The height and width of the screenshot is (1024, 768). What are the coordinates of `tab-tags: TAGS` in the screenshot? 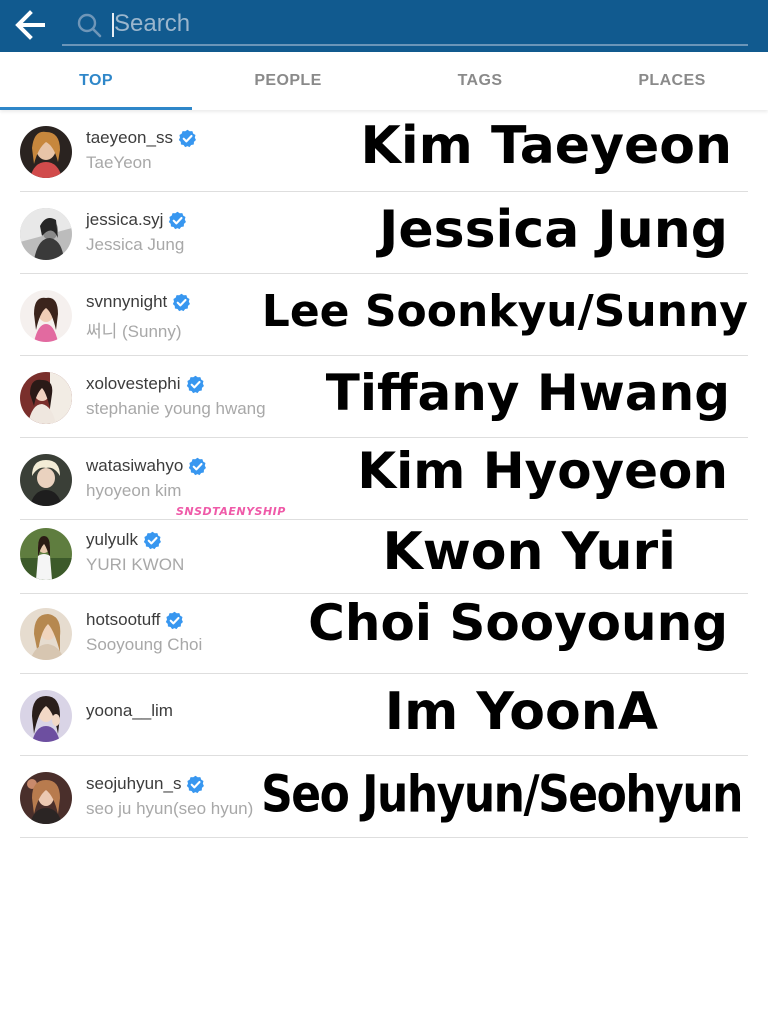 It's located at (480, 81).